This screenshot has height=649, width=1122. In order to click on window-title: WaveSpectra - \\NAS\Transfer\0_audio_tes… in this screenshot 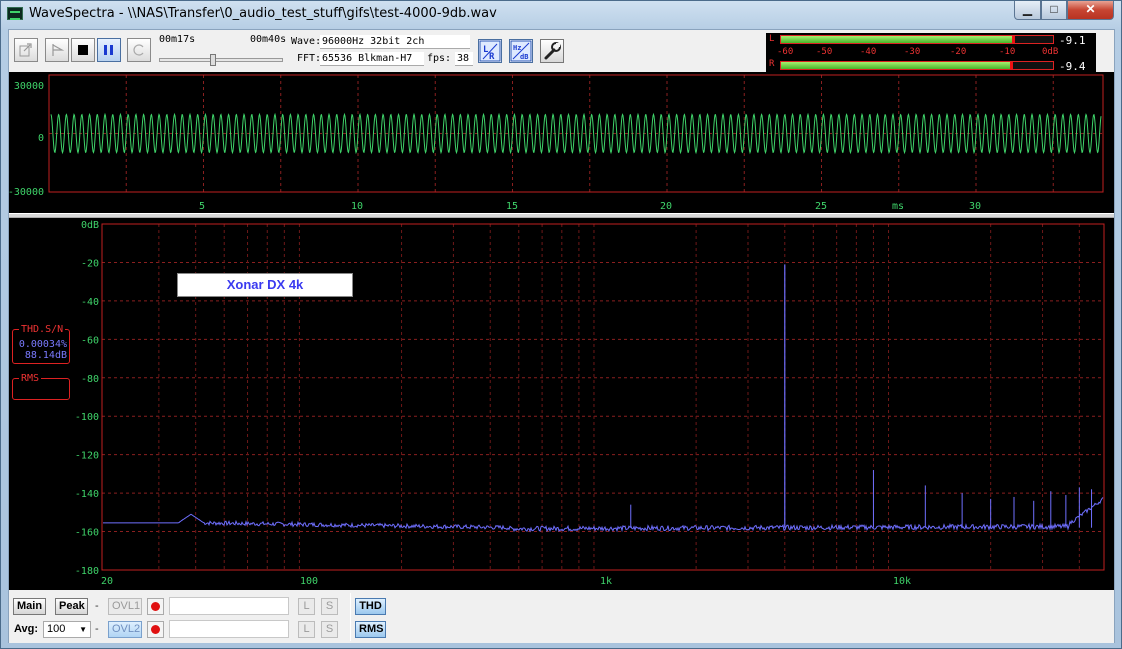, I will do `click(263, 13)`.